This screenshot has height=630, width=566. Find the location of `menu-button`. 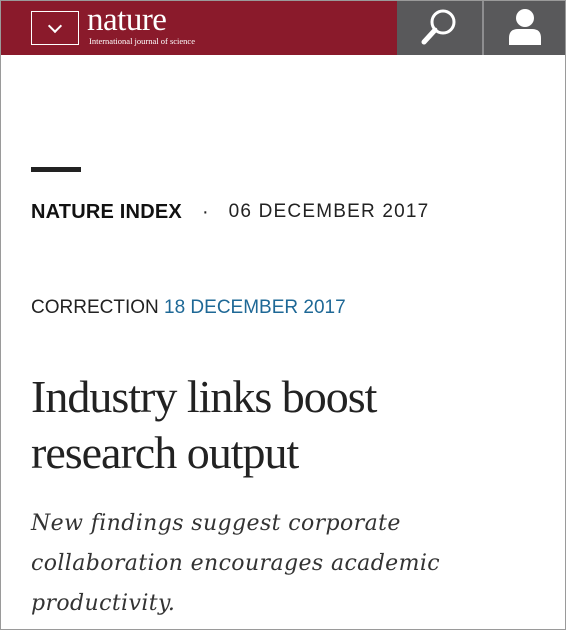

menu-button is located at coordinates (55, 28).